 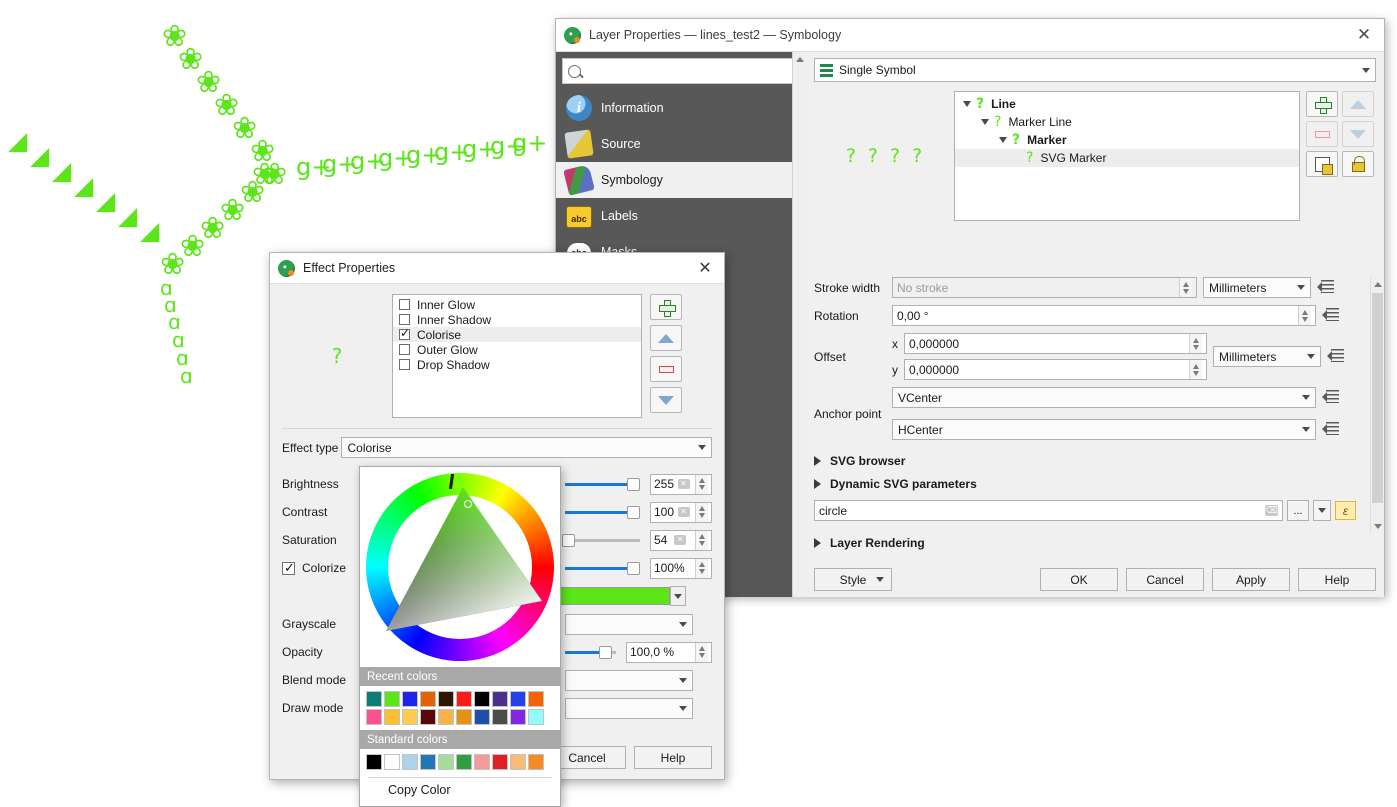 I want to click on saturation-slider, so click(x=601, y=540).